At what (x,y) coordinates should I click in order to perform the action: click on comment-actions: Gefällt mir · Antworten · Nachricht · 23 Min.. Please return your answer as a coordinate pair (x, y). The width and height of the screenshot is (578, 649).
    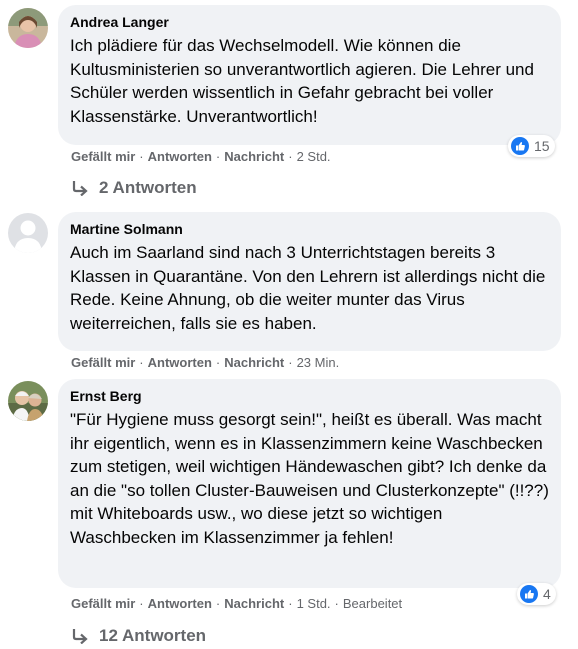
    Looking at the image, I should click on (205, 362).